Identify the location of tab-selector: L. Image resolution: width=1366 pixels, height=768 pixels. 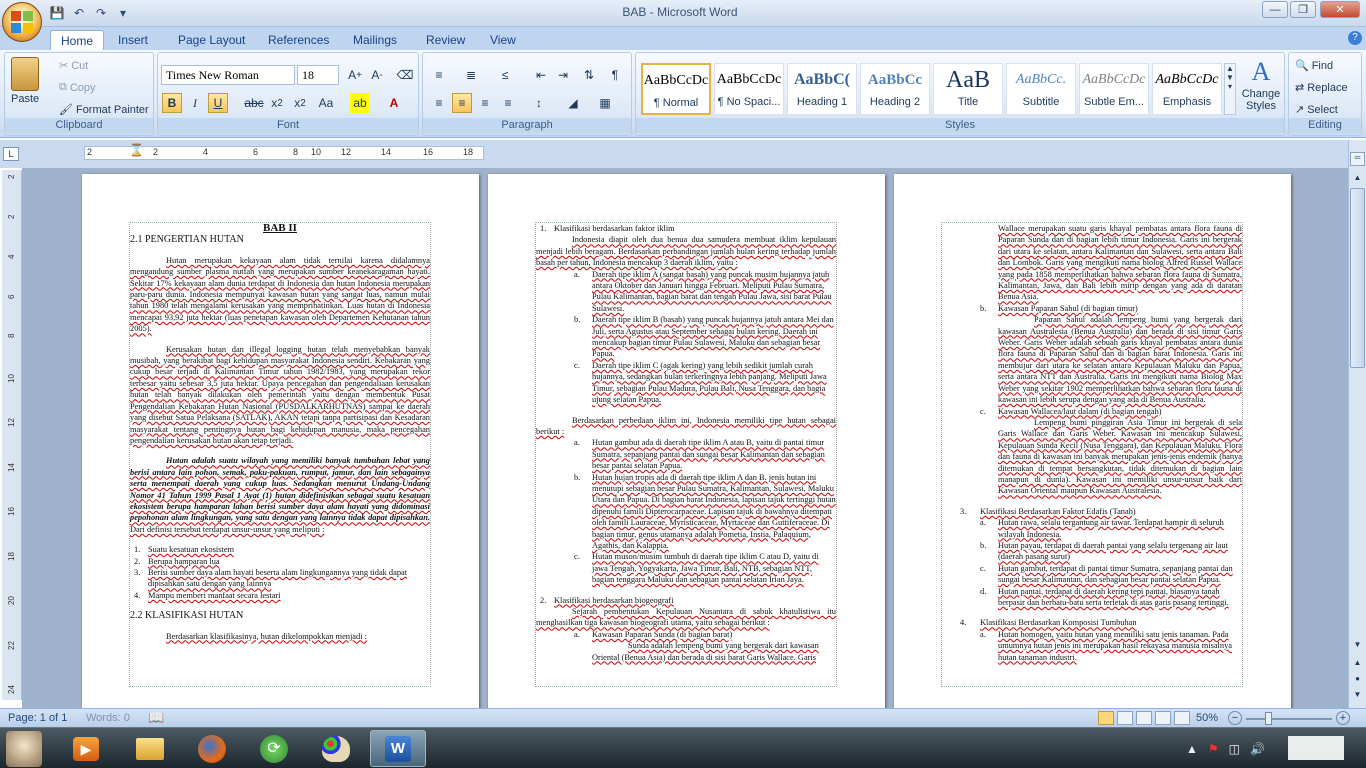
(11, 154).